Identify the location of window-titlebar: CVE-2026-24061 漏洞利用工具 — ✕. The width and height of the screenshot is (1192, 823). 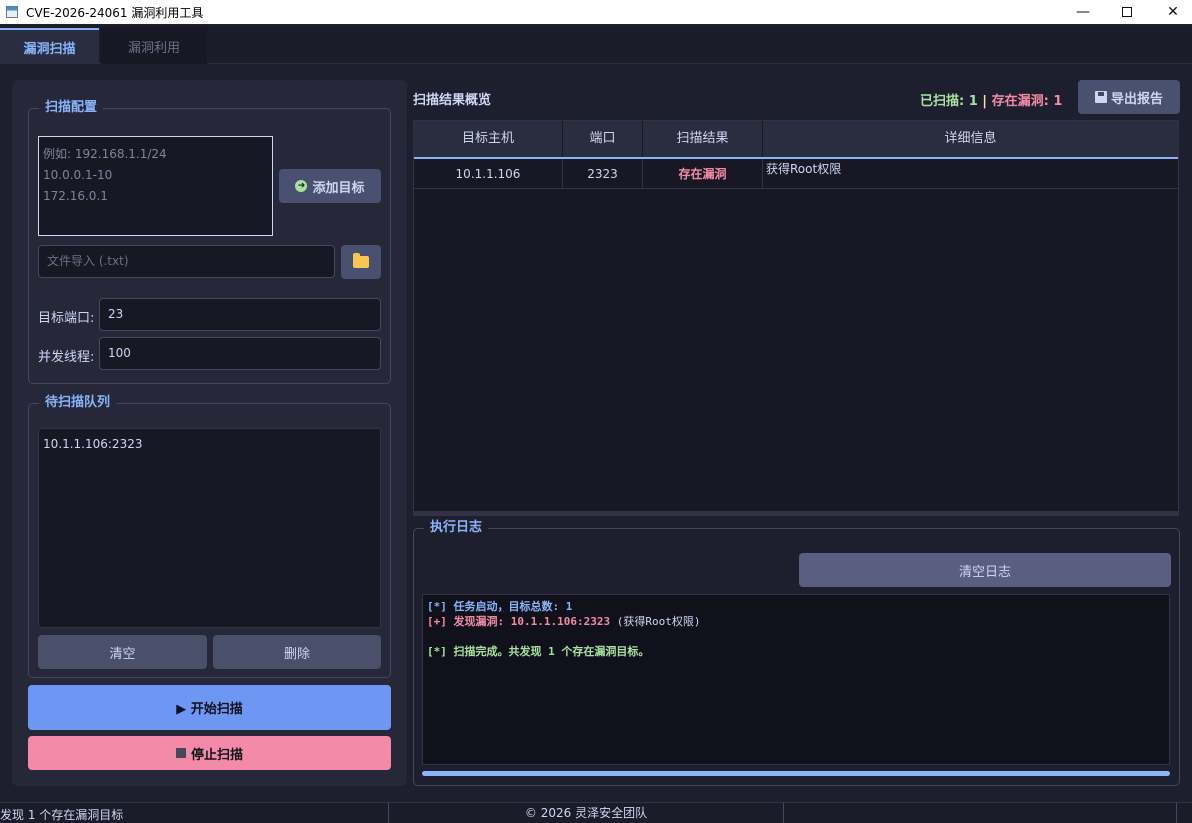
(596, 12).